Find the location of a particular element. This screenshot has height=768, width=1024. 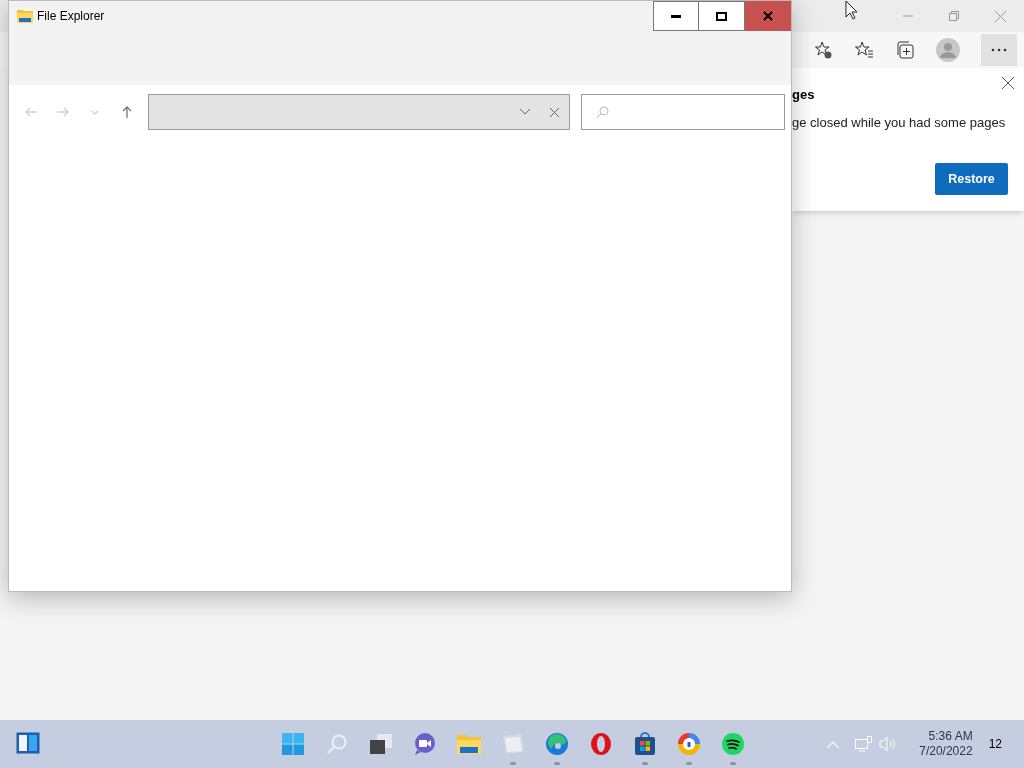

photos-icon is located at coordinates (513, 744).